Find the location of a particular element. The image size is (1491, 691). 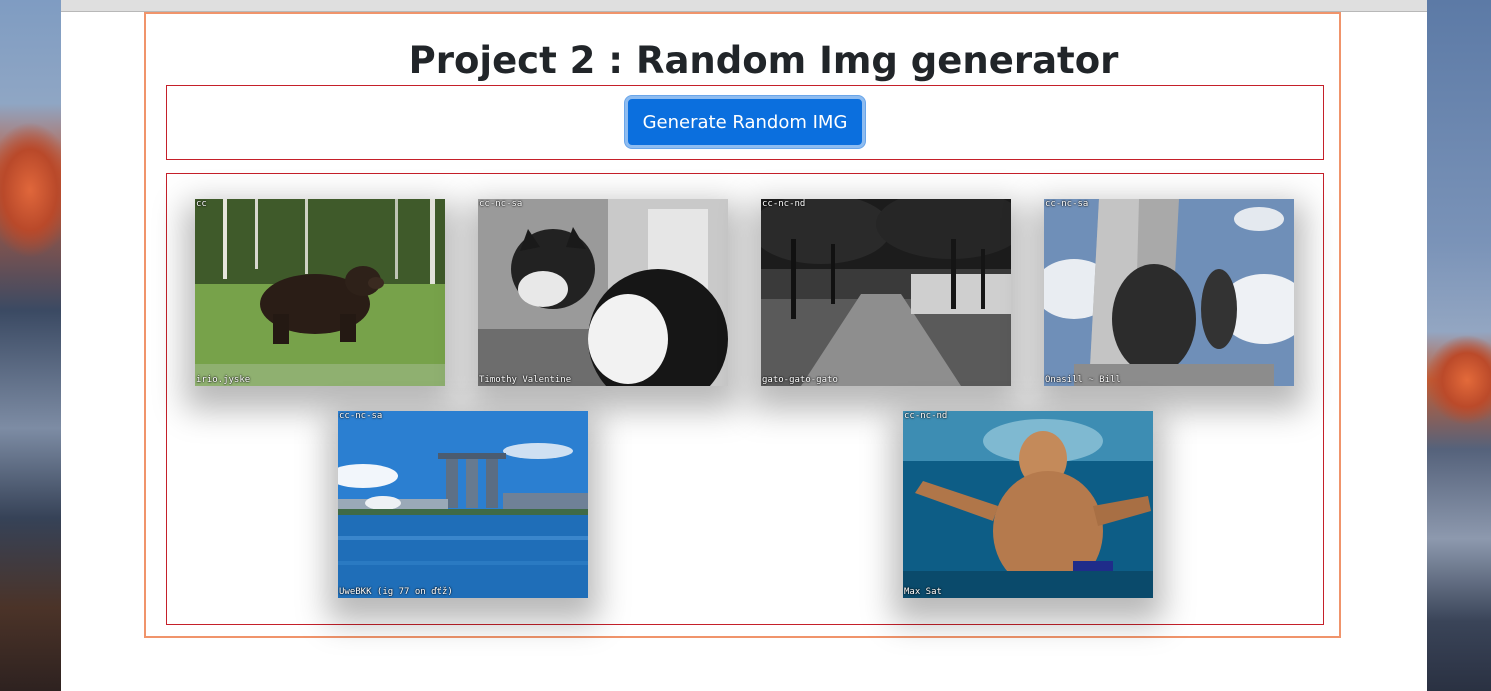

desktop-wallpaper-left is located at coordinates (30, 345).